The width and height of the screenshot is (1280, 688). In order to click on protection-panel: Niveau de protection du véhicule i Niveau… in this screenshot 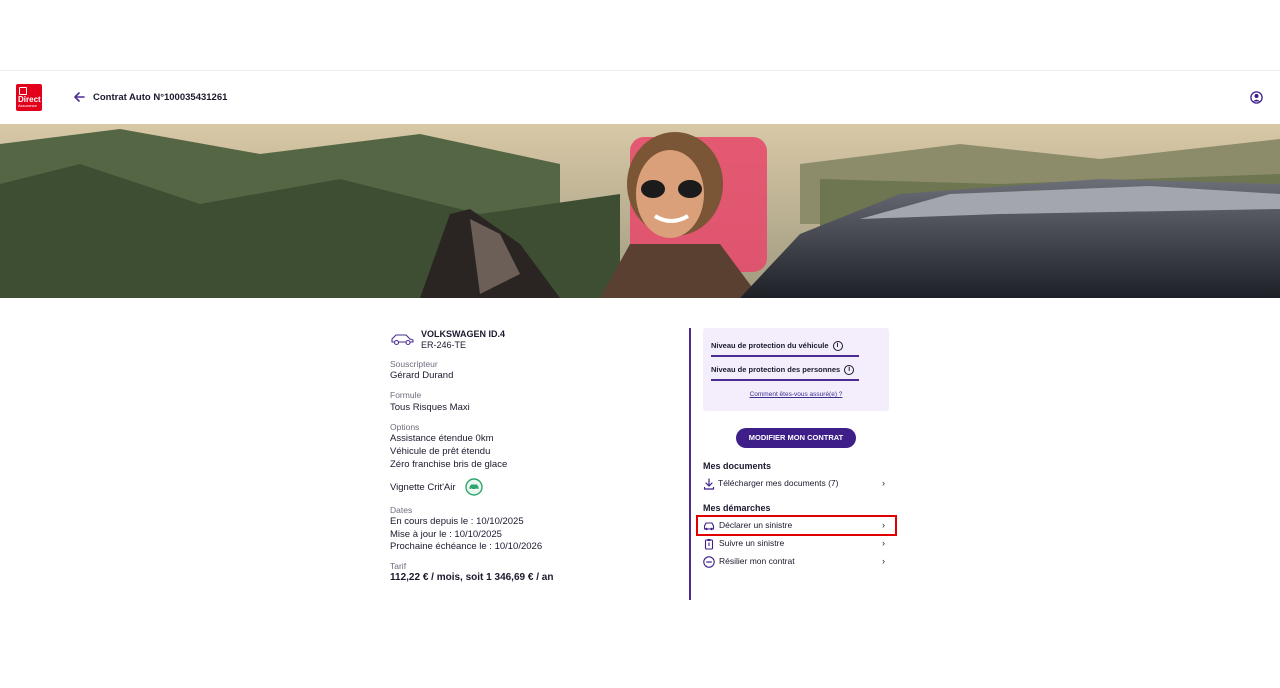, I will do `click(796, 369)`.